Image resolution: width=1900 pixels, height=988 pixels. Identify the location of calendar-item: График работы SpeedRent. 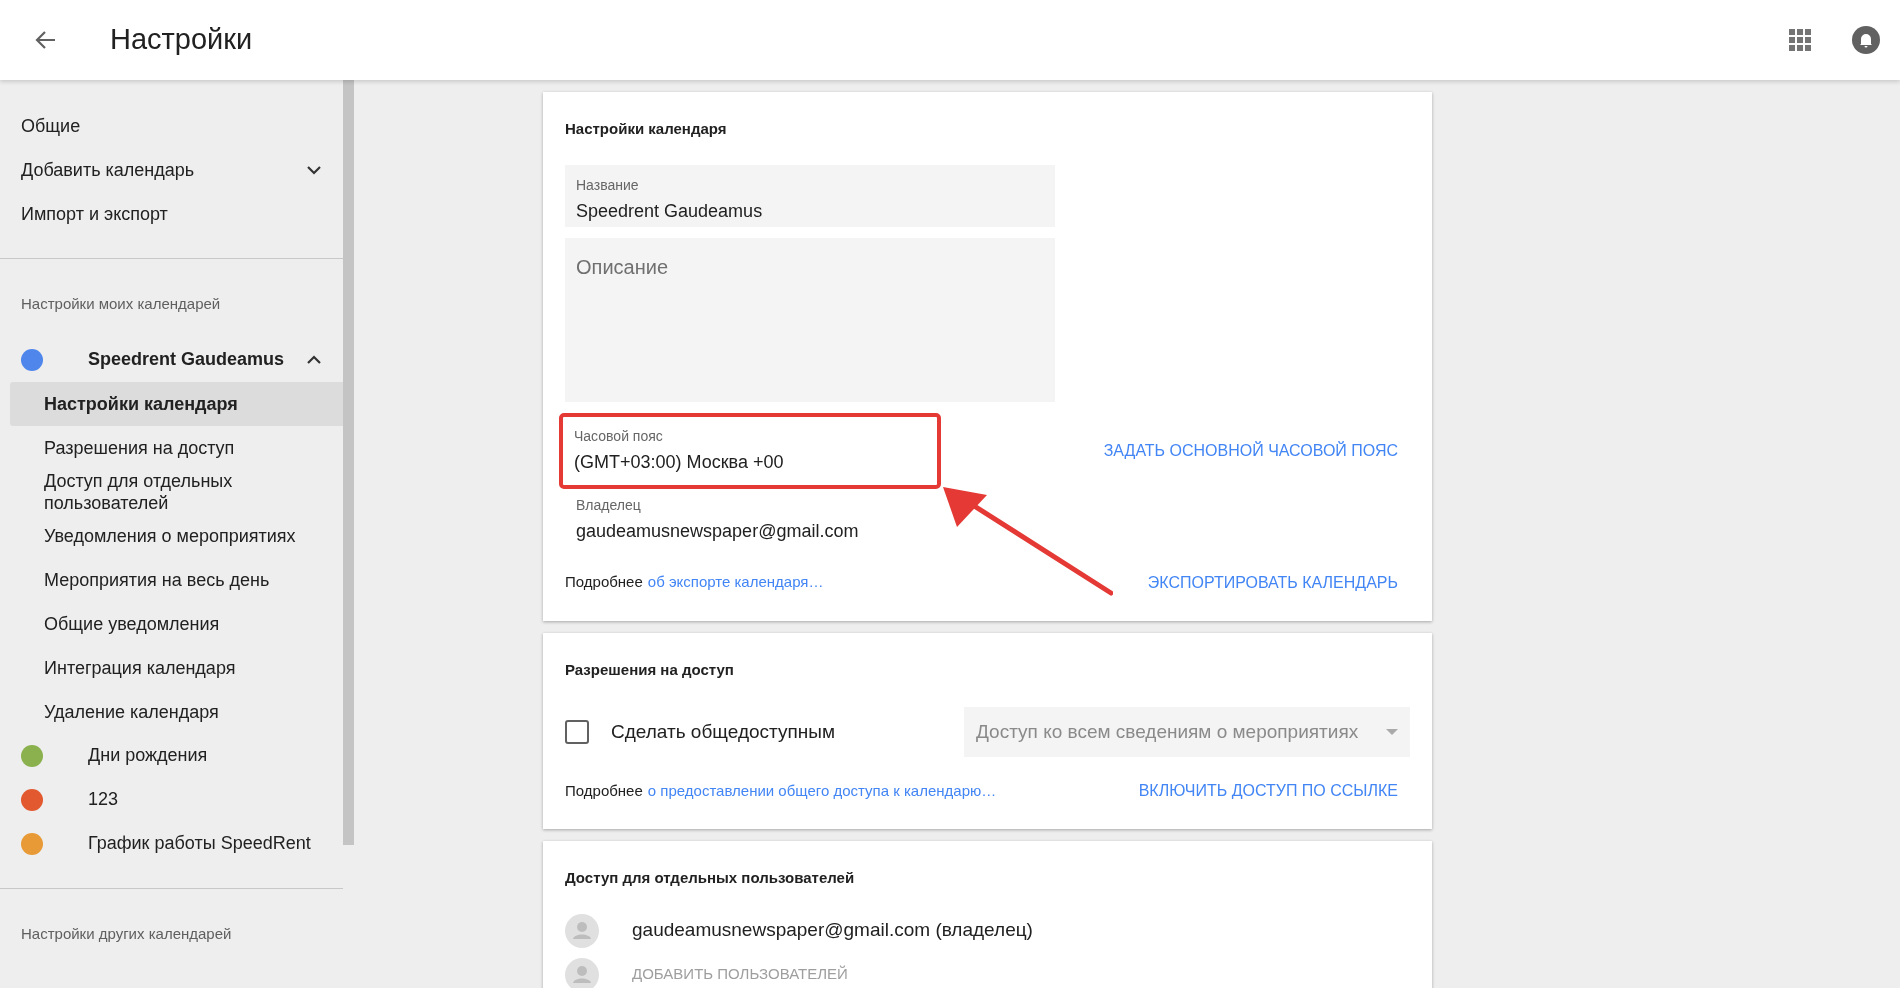
(171, 843).